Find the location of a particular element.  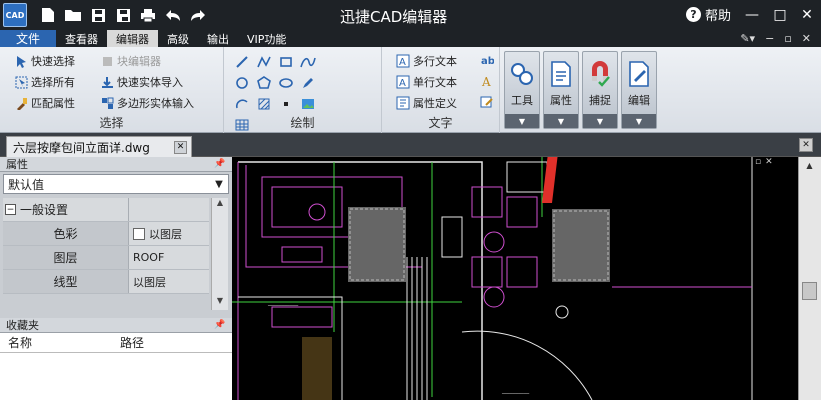

chevron-down-icon: ▼ is located at coordinates (219, 184).